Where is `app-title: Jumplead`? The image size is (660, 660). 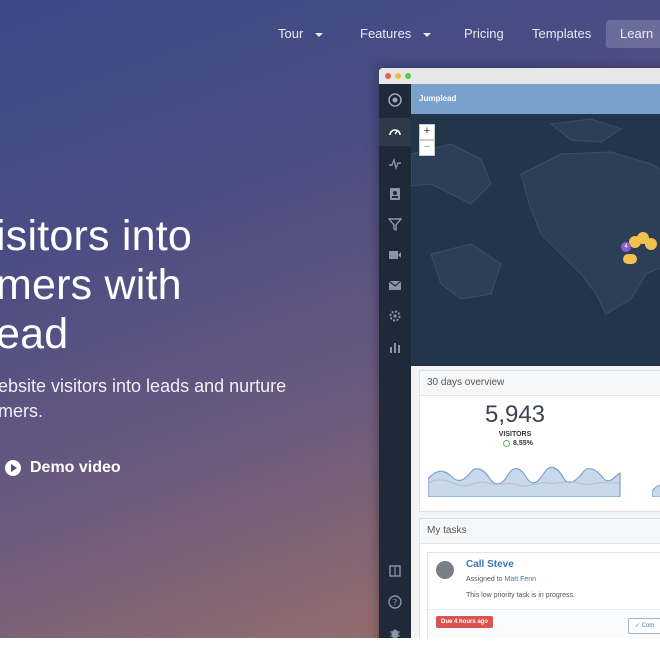 app-title: Jumplead is located at coordinates (438, 98).